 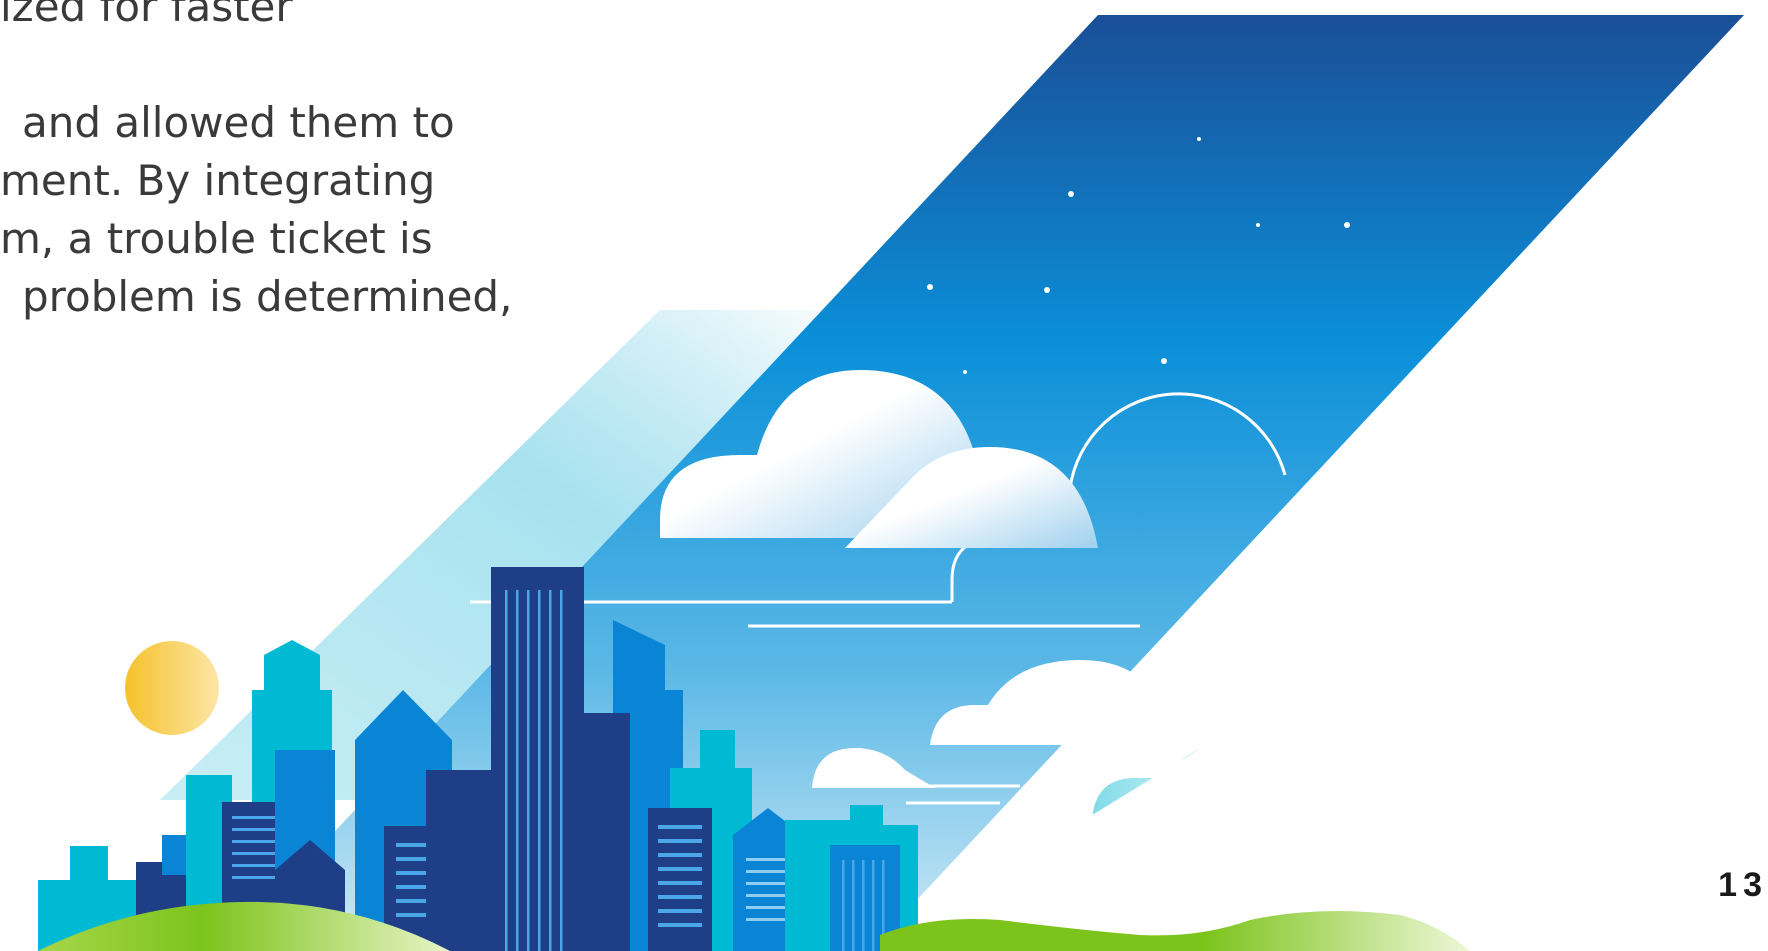 What do you see at coordinates (172, 688) in the screenshot?
I see `sun` at bounding box center [172, 688].